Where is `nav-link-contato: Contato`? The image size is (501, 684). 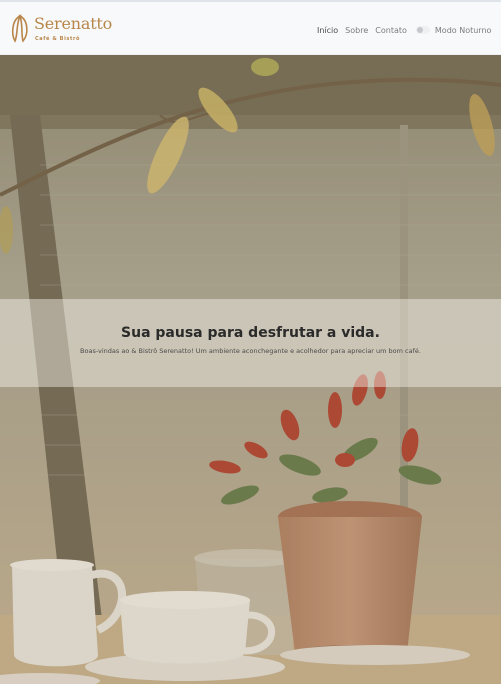
nav-link-contato: Contato is located at coordinates (391, 30).